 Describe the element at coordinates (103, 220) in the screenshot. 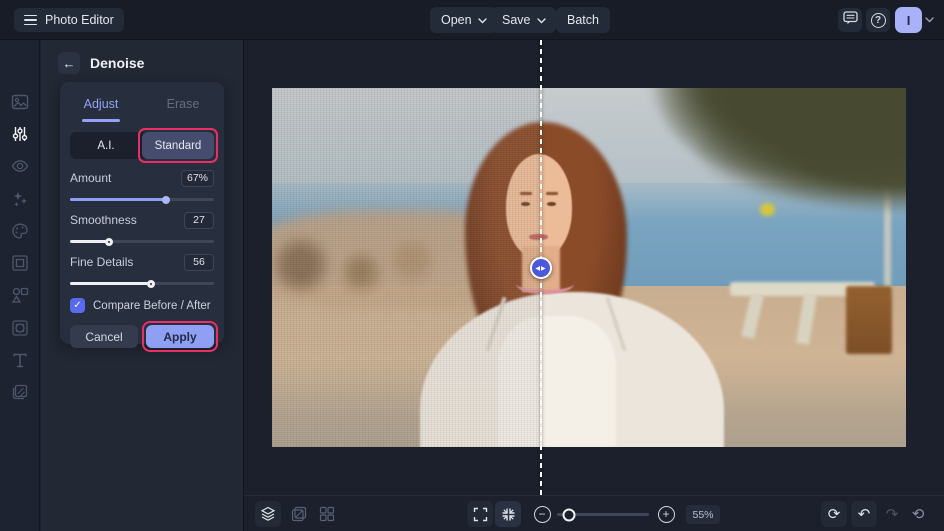

I see `slider-label: Smoothness` at that location.